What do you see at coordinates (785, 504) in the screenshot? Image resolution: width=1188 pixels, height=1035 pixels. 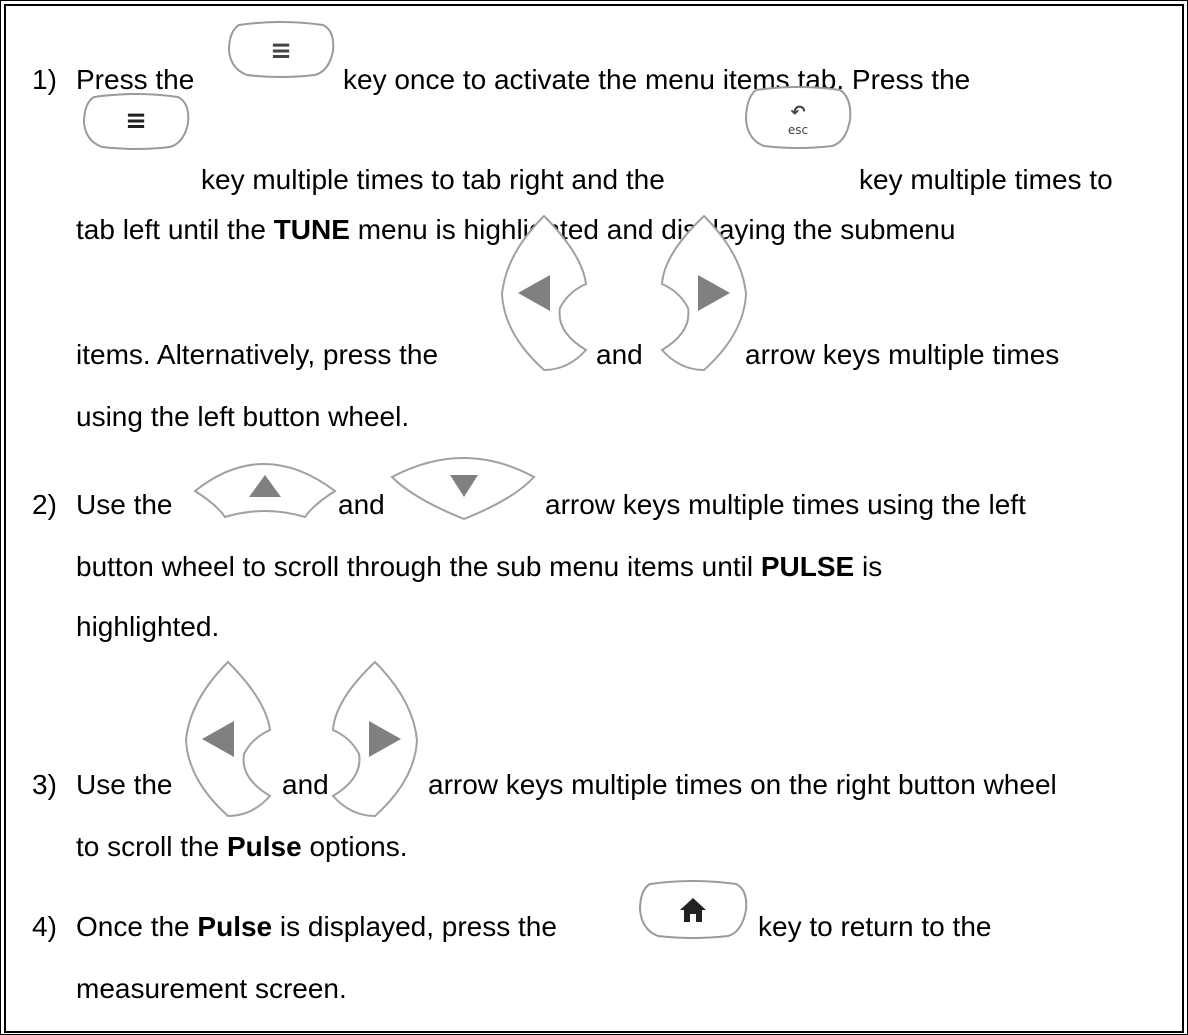 I see `step-text: arrow keys multiple times using the left` at bounding box center [785, 504].